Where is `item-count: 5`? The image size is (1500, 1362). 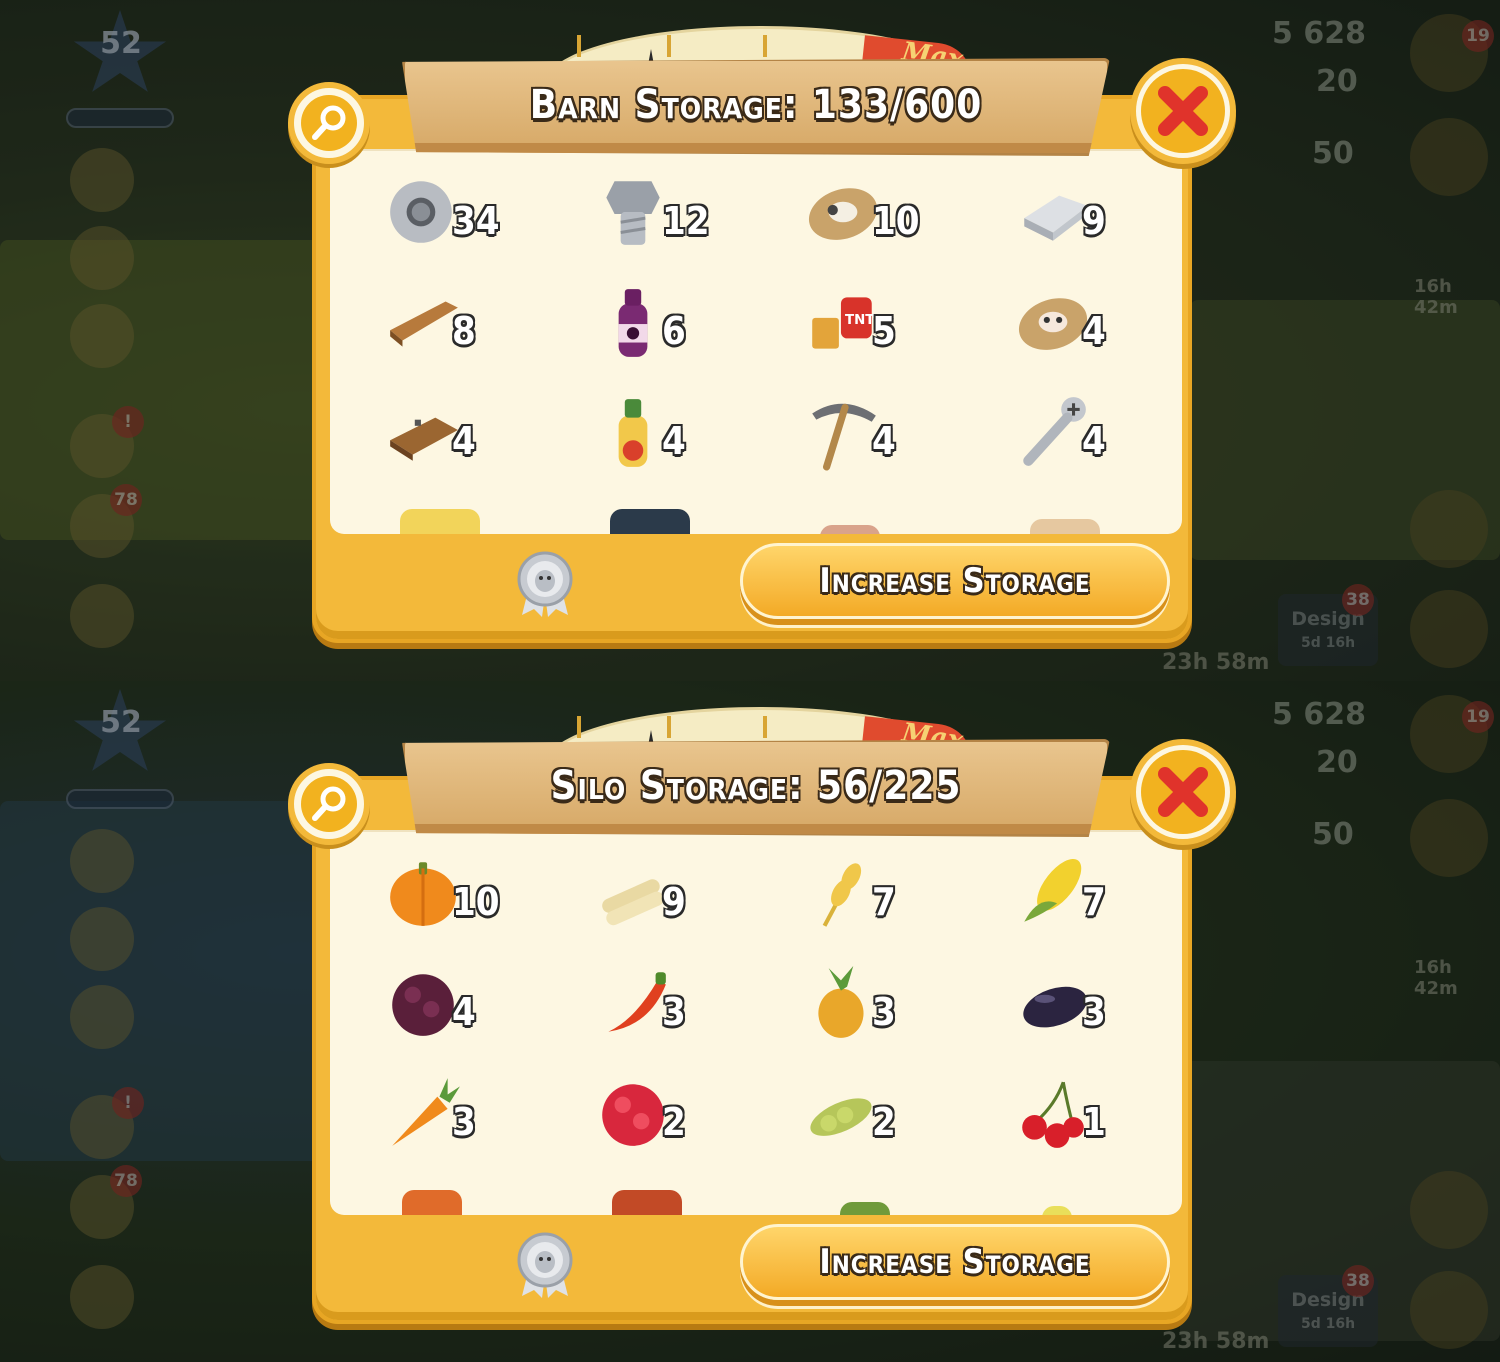
item-count: 5 is located at coordinates (884, 331).